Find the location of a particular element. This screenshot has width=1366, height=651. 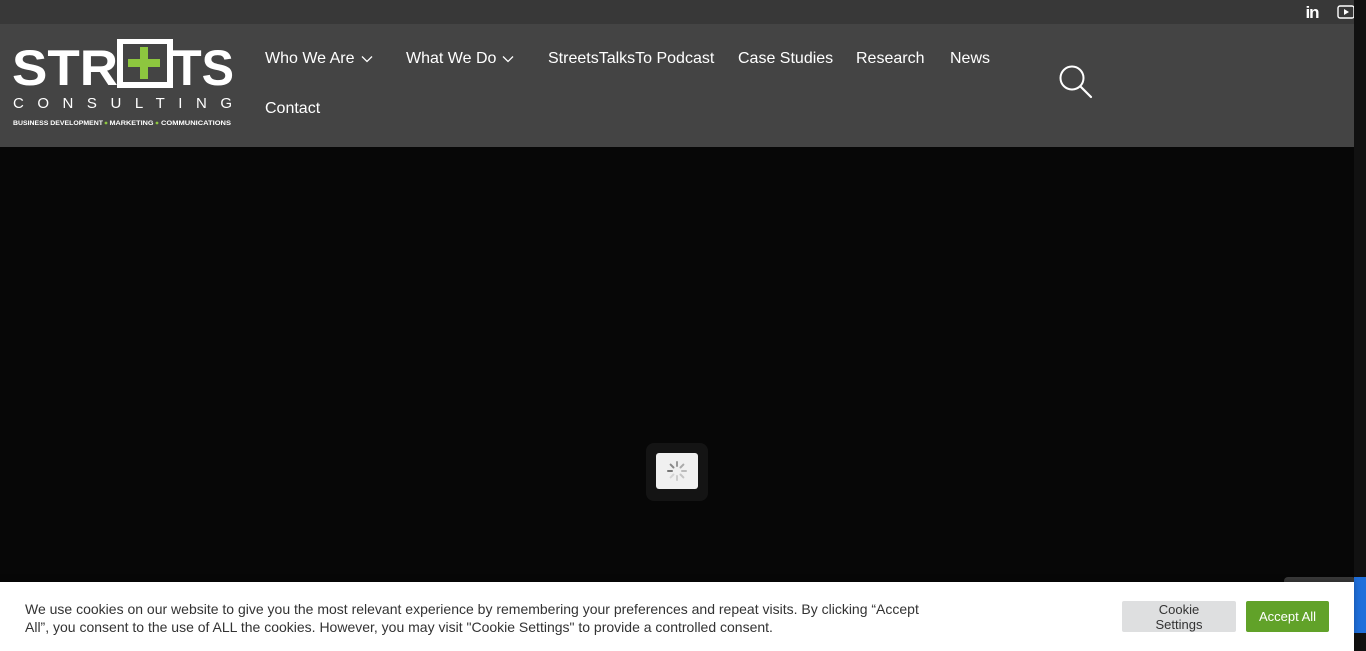

nav-item-research: Research is located at coordinates (890, 59).